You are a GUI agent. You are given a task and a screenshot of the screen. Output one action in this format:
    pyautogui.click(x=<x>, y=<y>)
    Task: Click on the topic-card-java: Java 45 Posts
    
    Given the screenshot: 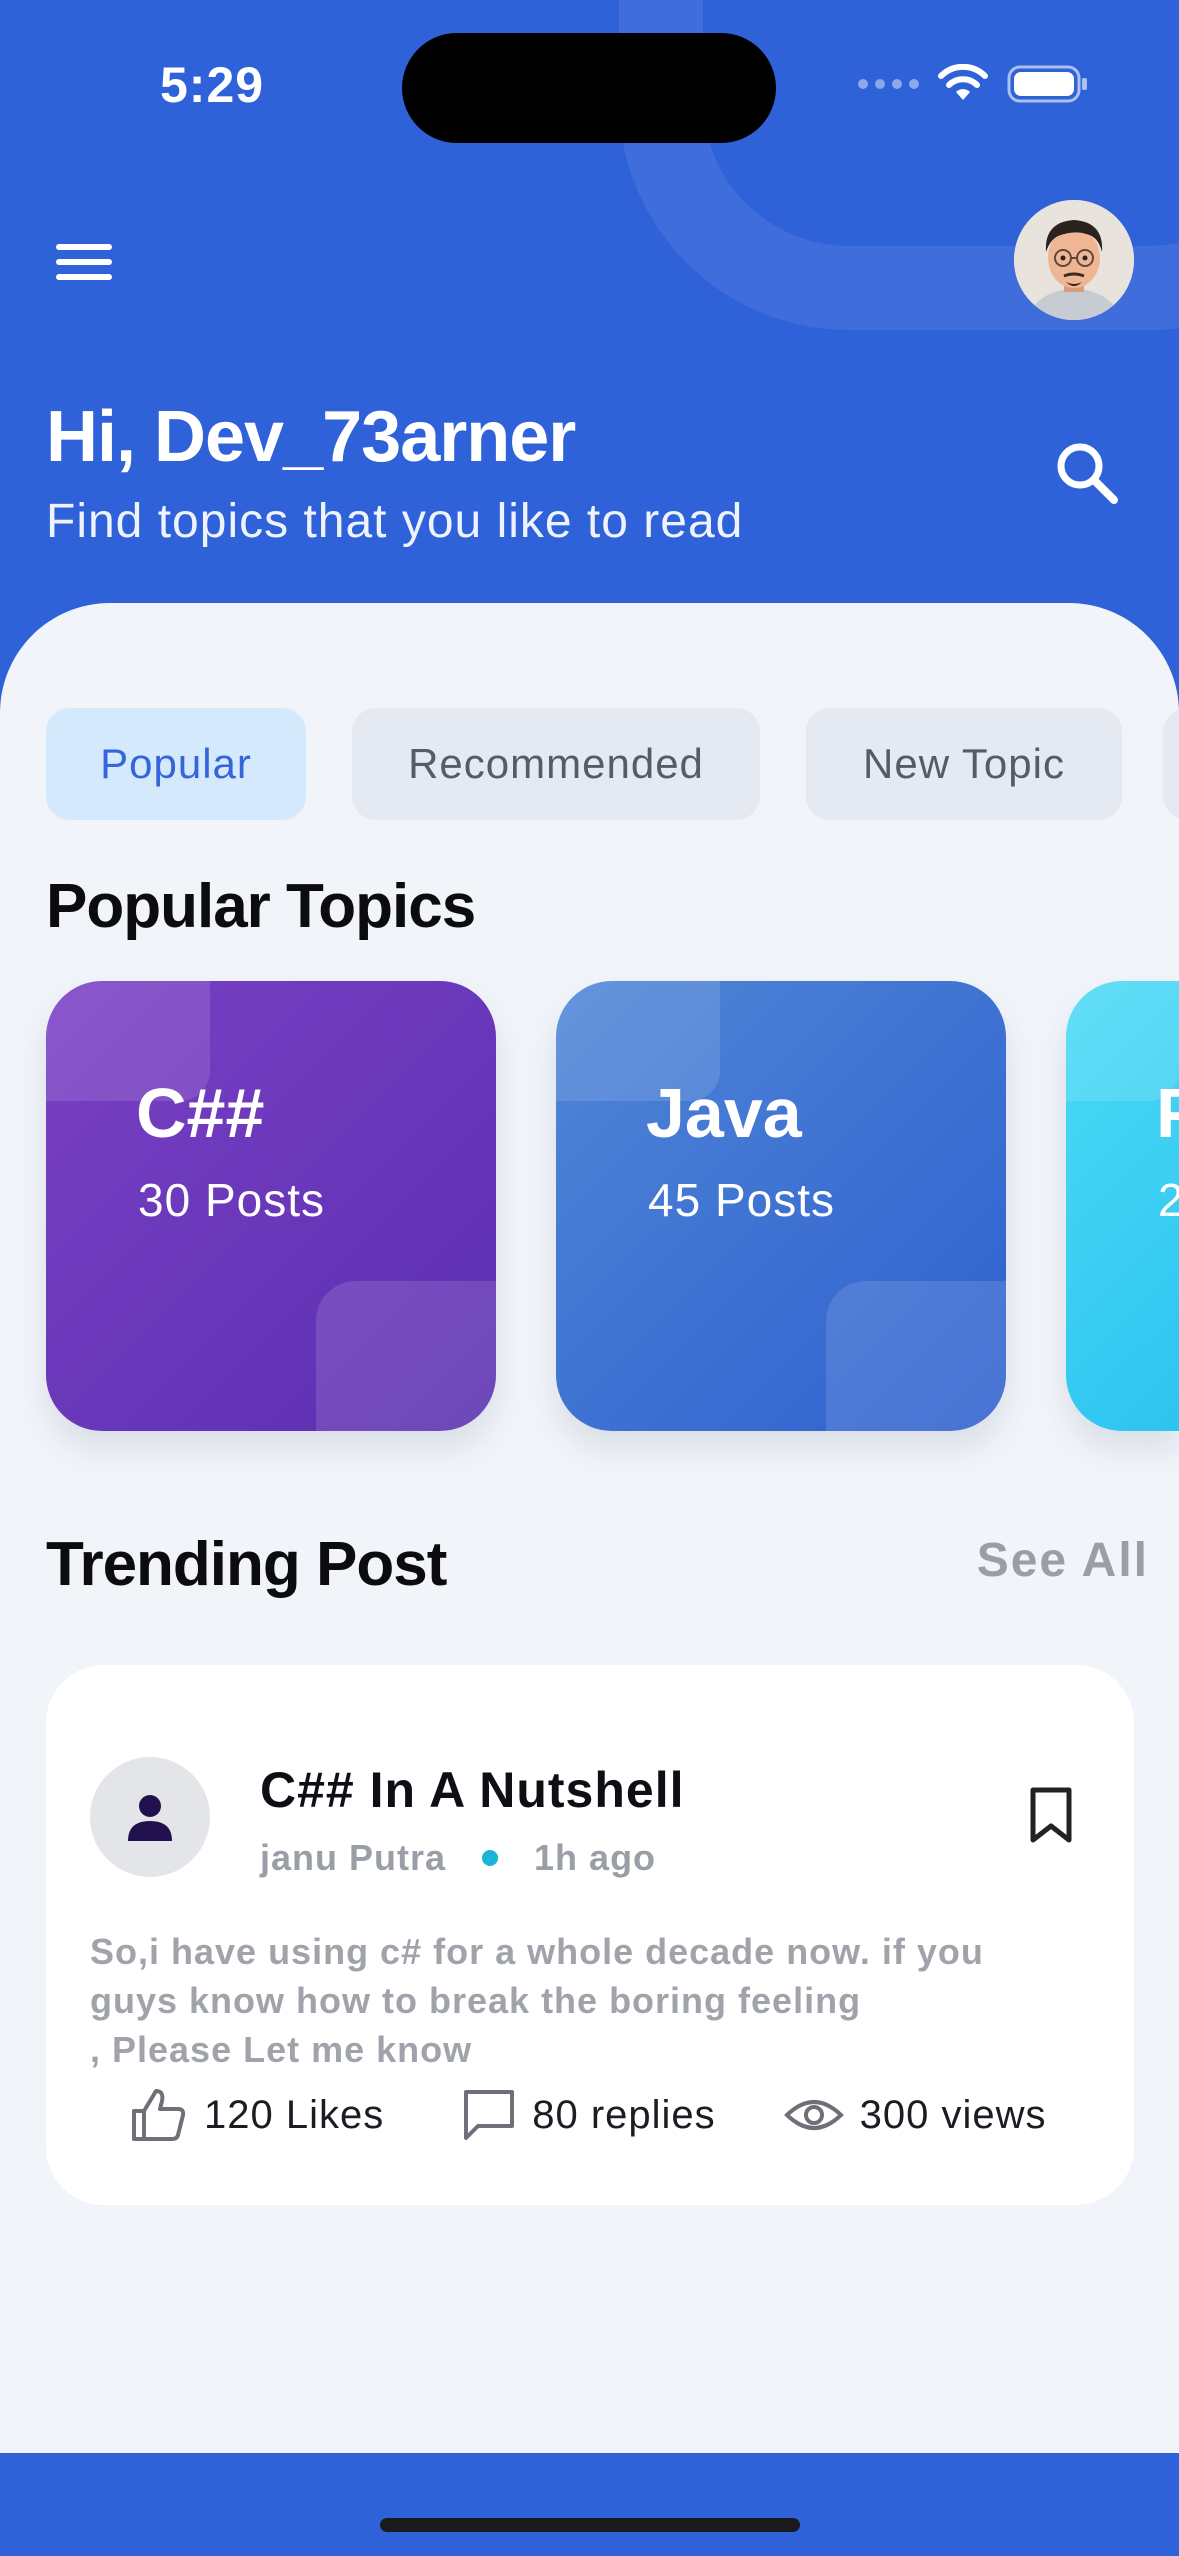 What is the action you would take?
    pyautogui.click(x=781, y=1206)
    